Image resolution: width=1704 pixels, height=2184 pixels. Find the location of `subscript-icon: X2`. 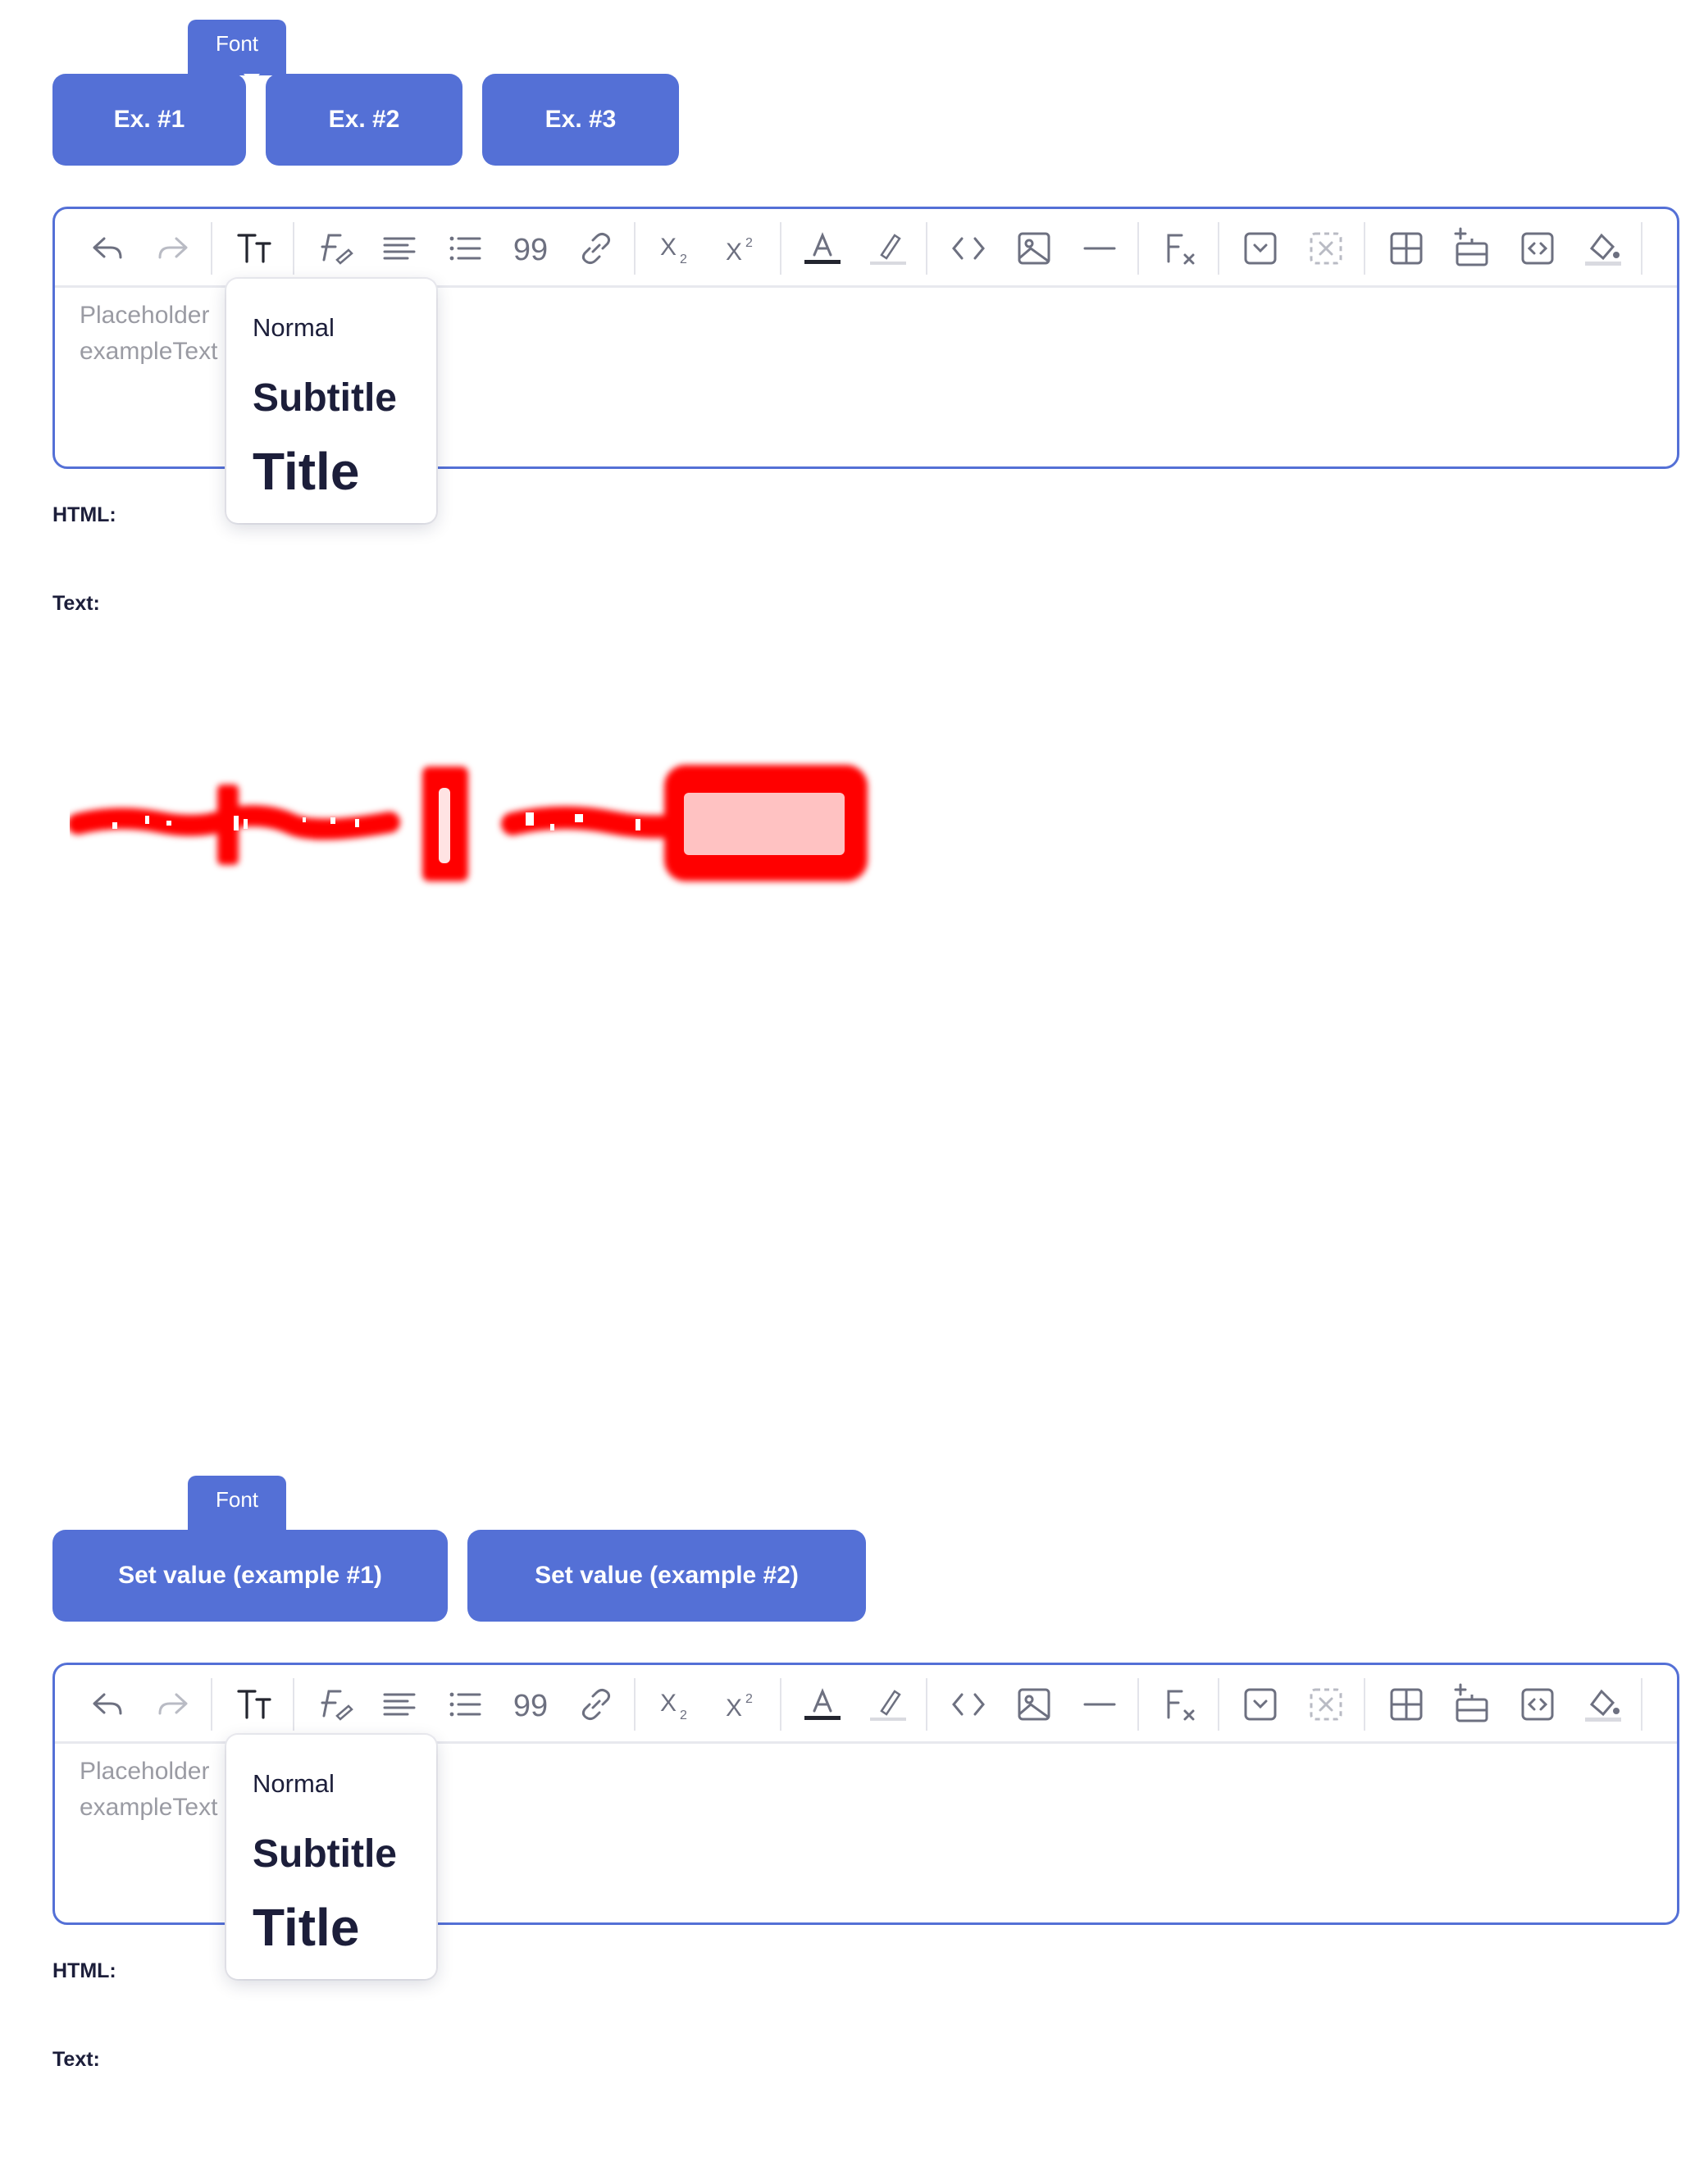

subscript-icon: X2 is located at coordinates (673, 250).